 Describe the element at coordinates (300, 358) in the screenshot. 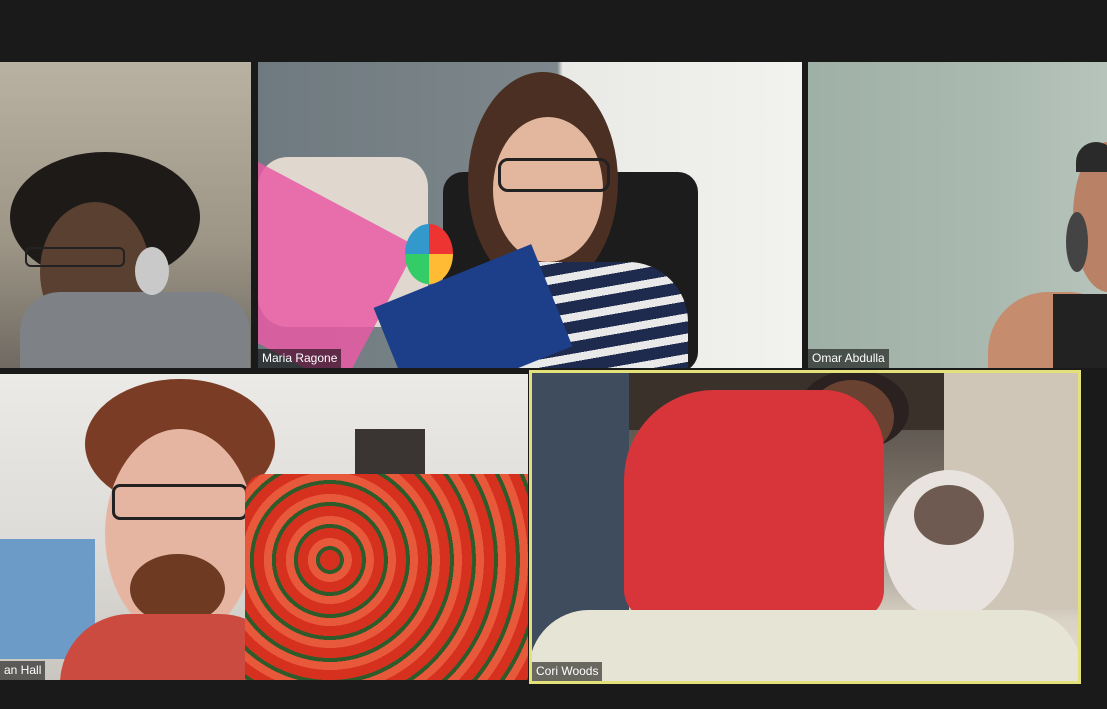

I see `participant-name-tag: Maria Ragone` at that location.